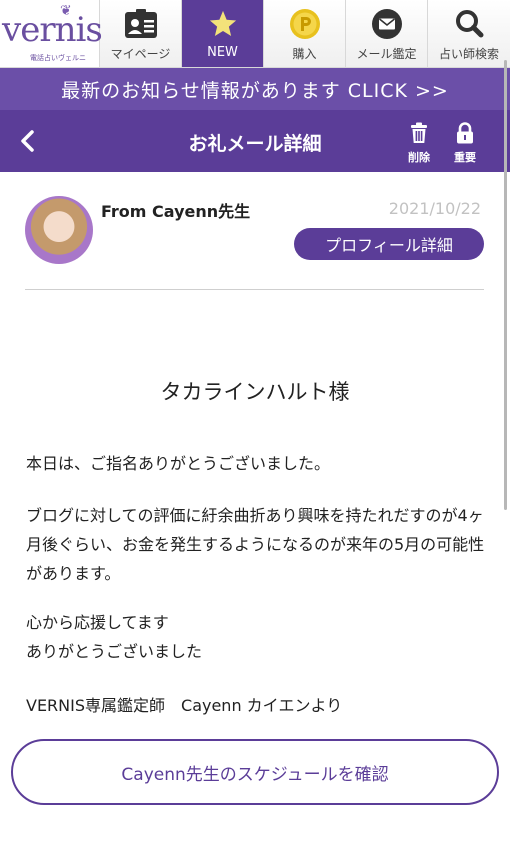  Describe the element at coordinates (254, 289) in the screenshot. I see `divider` at that location.